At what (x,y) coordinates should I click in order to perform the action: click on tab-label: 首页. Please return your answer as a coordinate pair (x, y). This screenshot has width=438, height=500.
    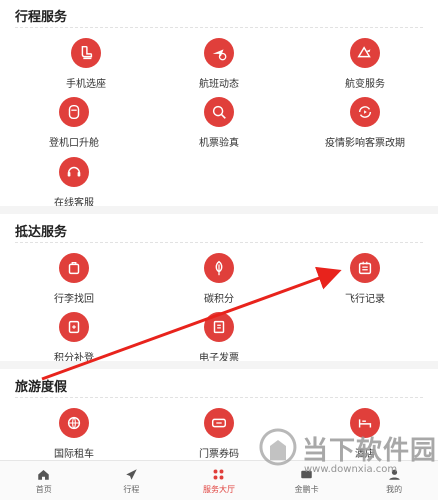
    Looking at the image, I should click on (43, 489).